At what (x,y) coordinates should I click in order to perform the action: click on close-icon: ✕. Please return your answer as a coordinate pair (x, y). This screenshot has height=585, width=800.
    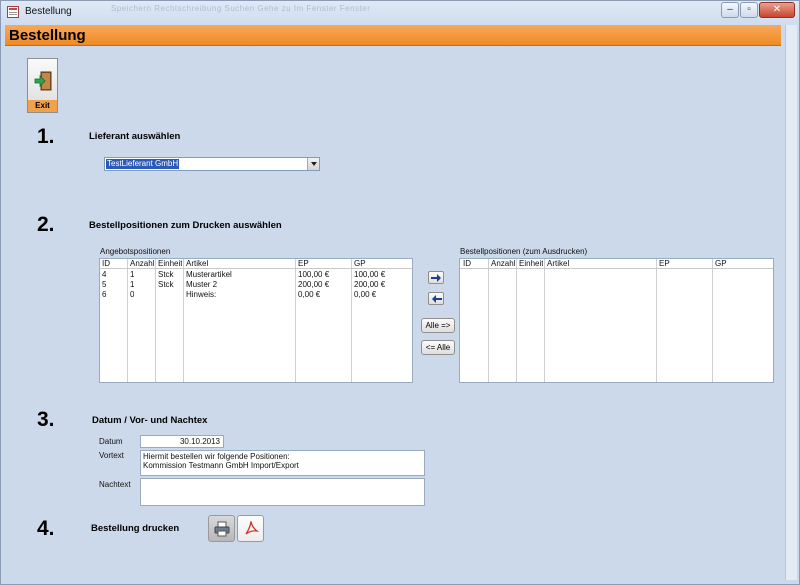
    Looking at the image, I should click on (777, 9).